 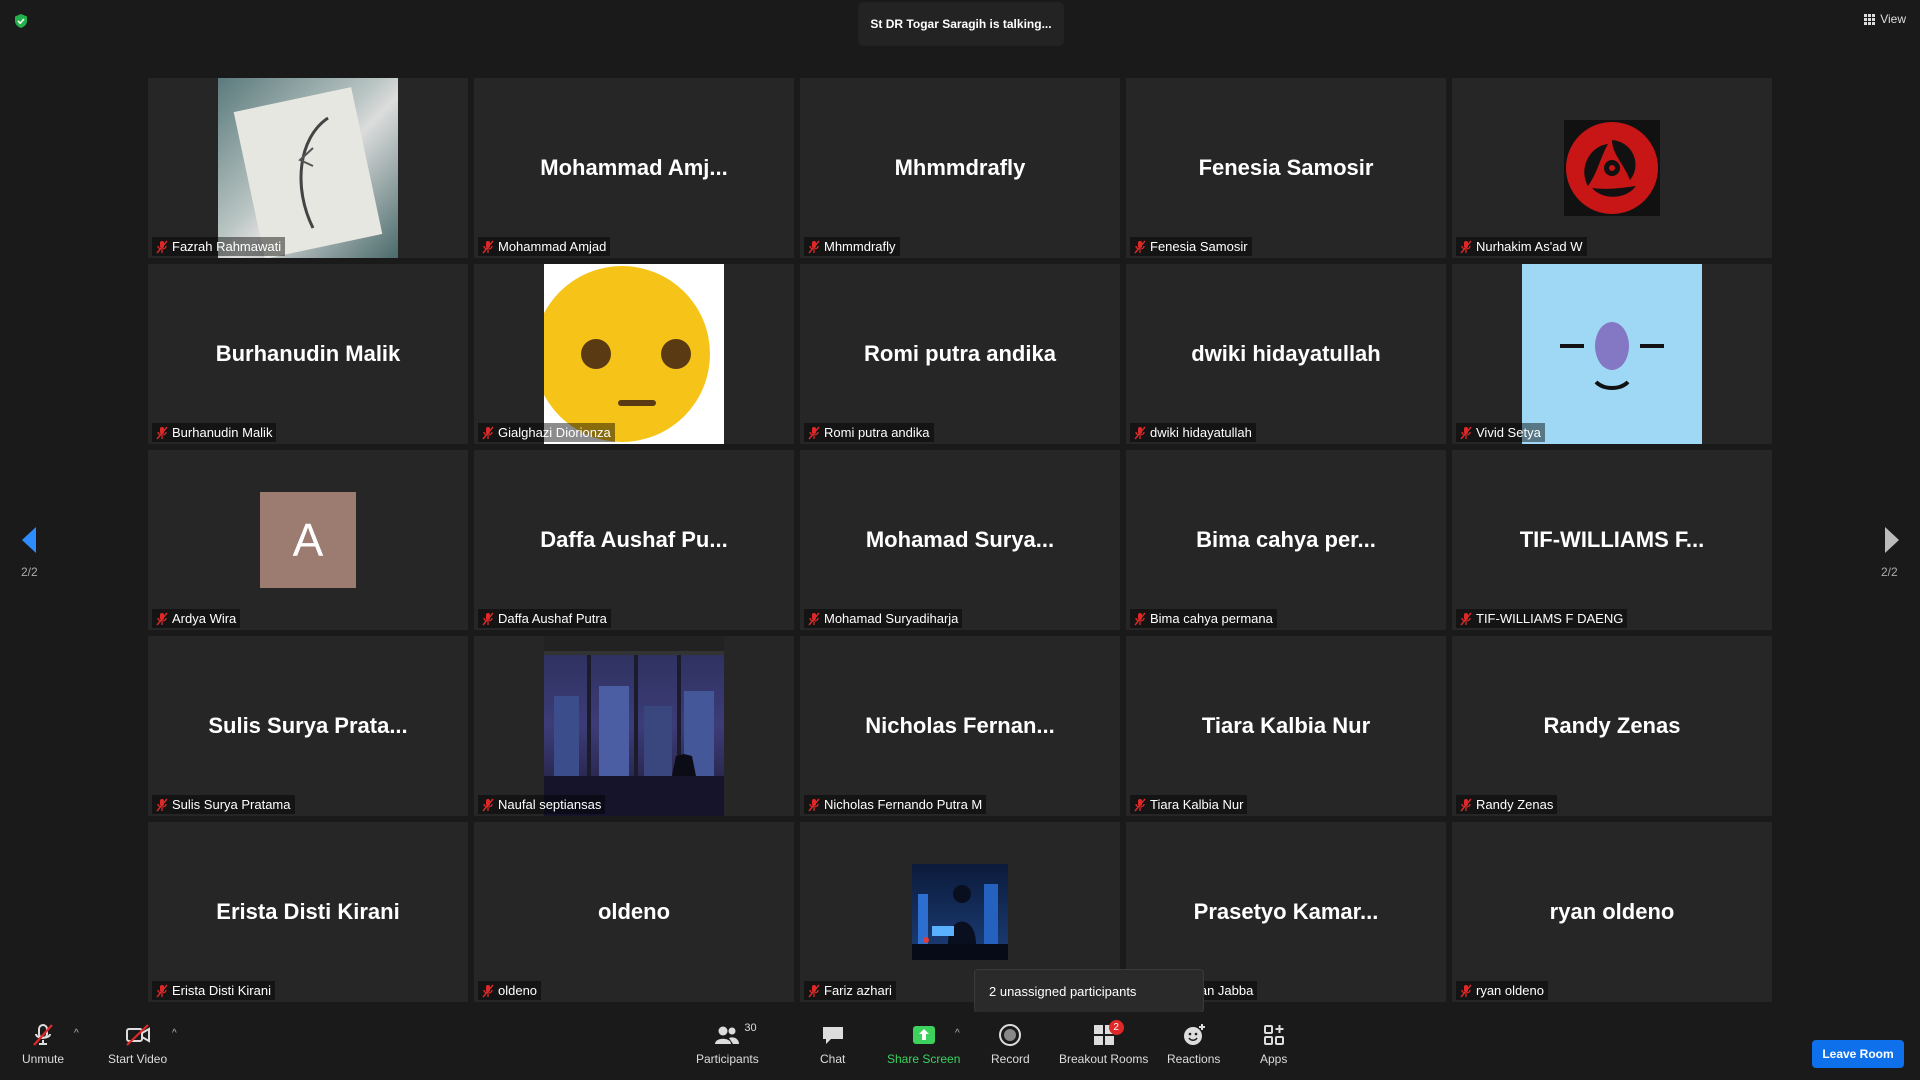 I want to click on participant-name: Naufal septiansas, so click(x=550, y=804).